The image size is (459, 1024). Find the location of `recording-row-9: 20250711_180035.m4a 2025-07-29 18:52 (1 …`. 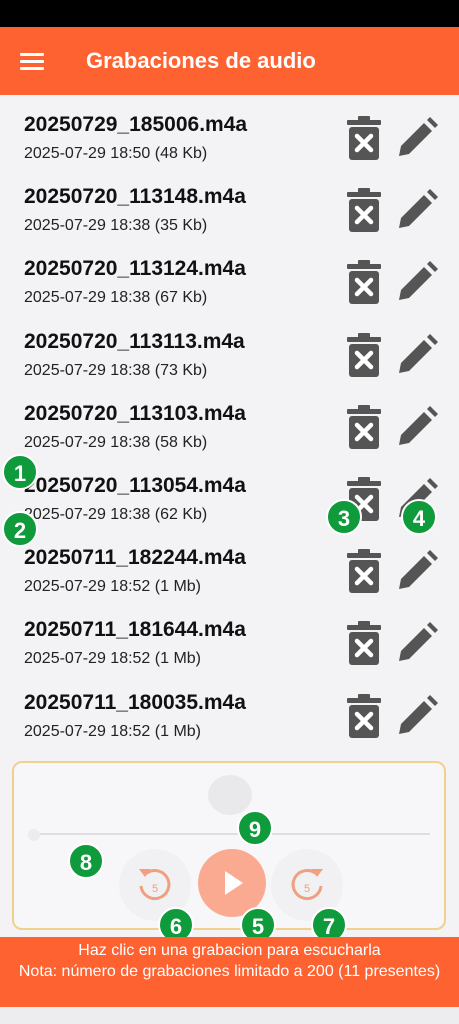

recording-row-9: 20250711_180035.m4a 2025-07-29 18:52 (1 … is located at coordinates (229, 719).